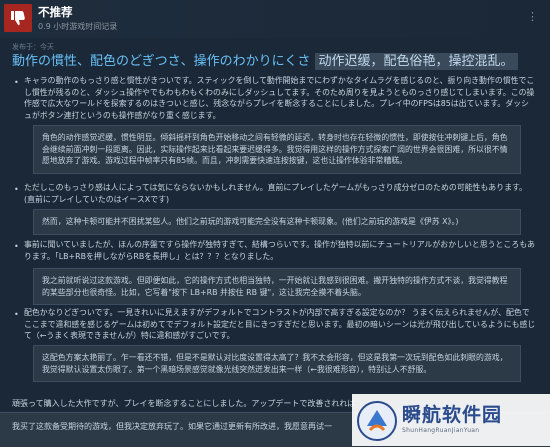 This screenshot has width=550, height=447. Describe the element at coordinates (452, 415) in the screenshot. I see `watermark-title: 瞬航软件园` at that location.